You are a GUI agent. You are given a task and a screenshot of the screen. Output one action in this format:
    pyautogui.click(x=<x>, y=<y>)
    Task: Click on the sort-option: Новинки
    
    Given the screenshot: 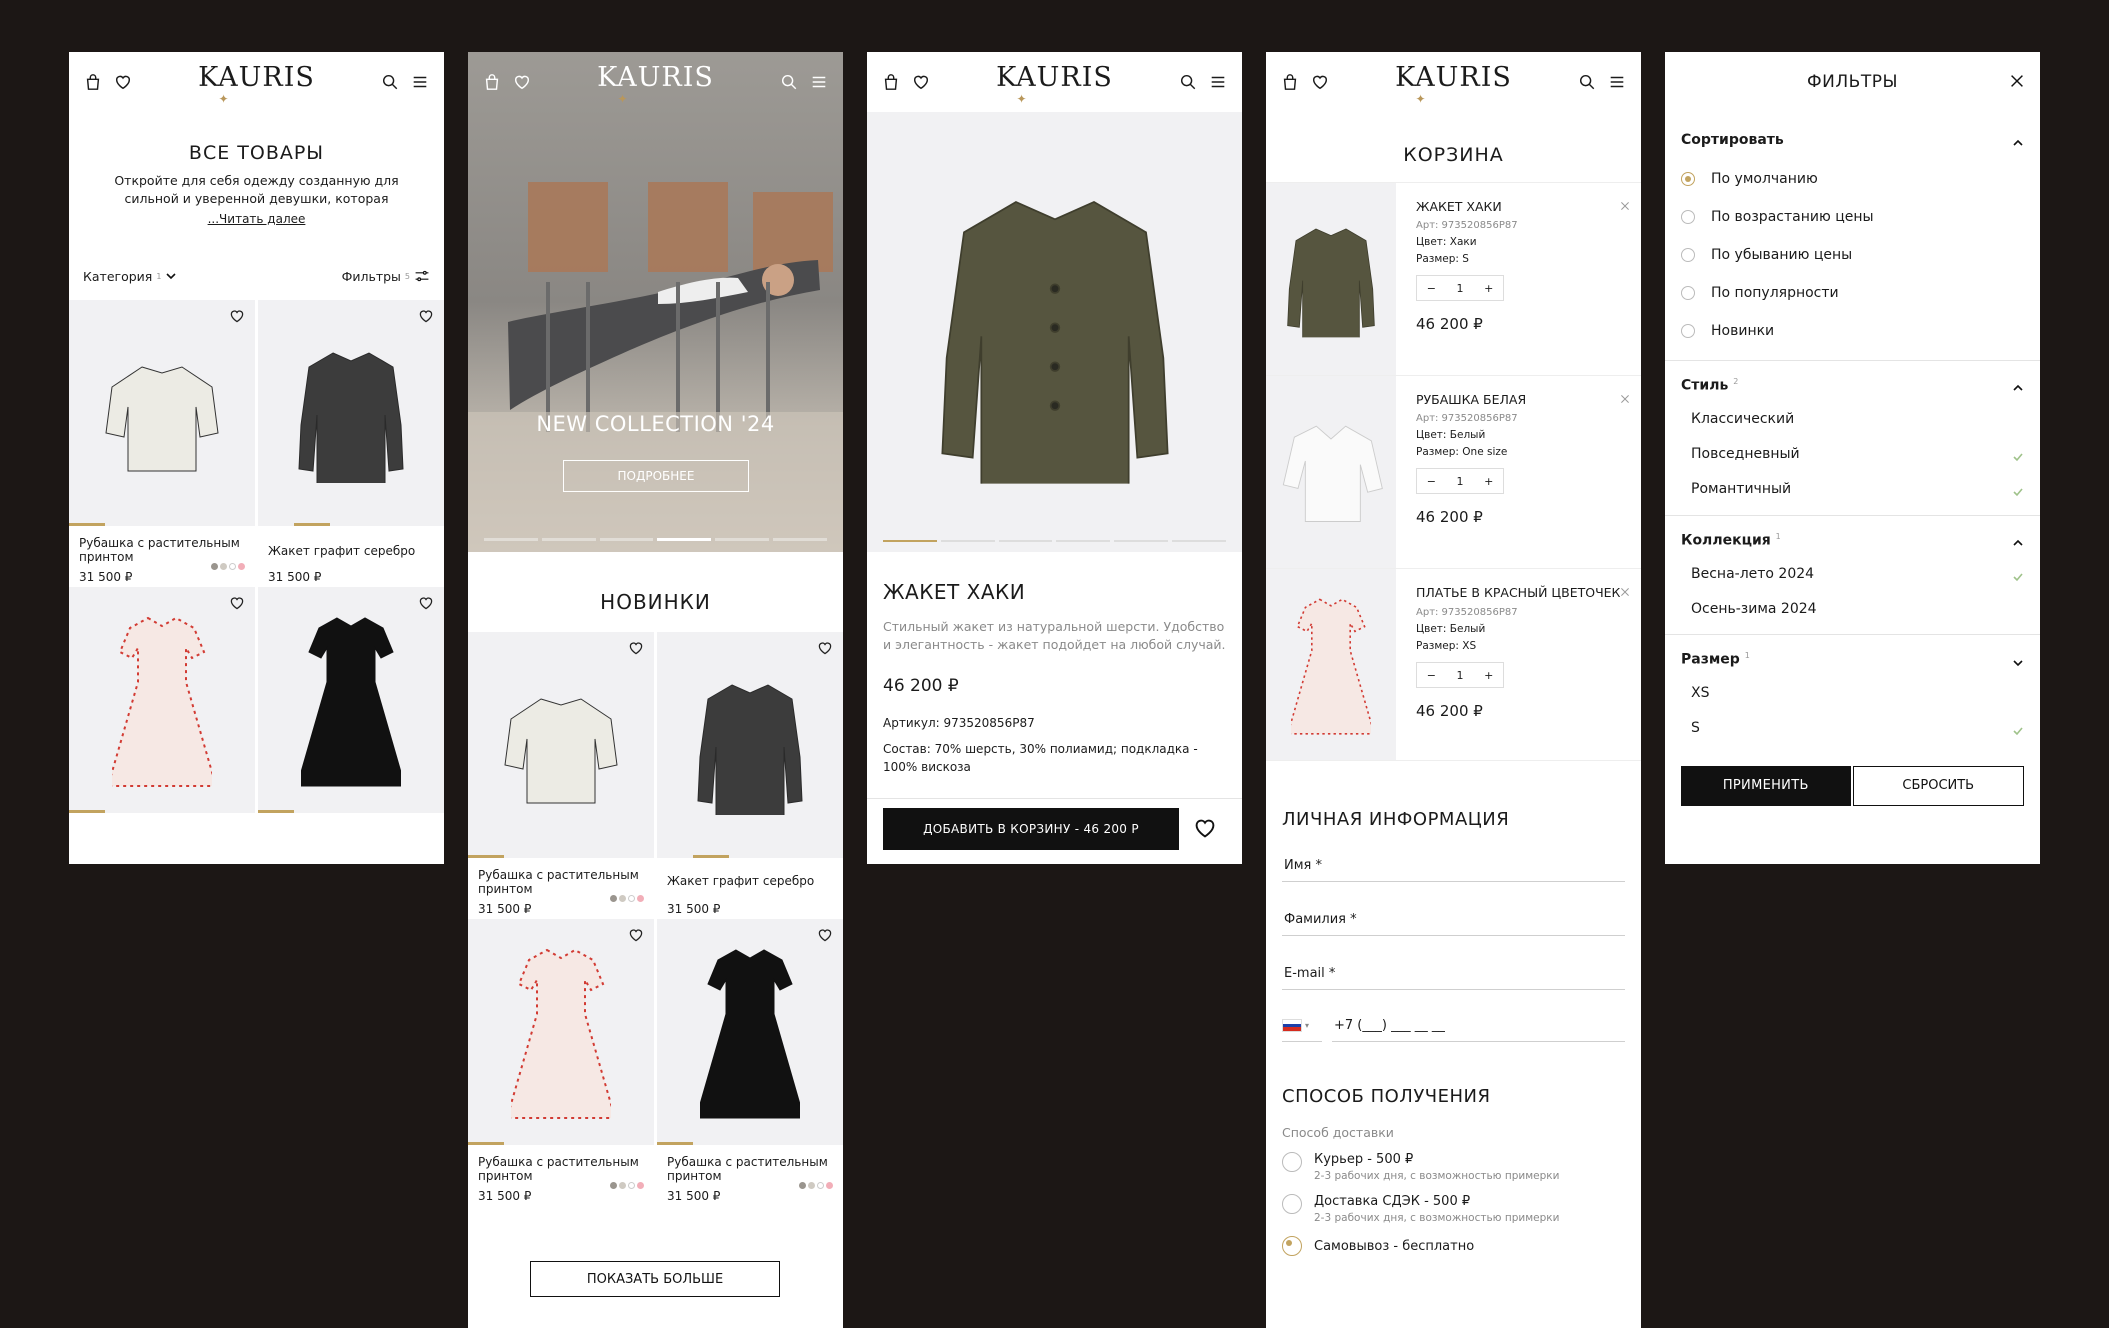 What is the action you would take?
    pyautogui.click(x=1852, y=331)
    